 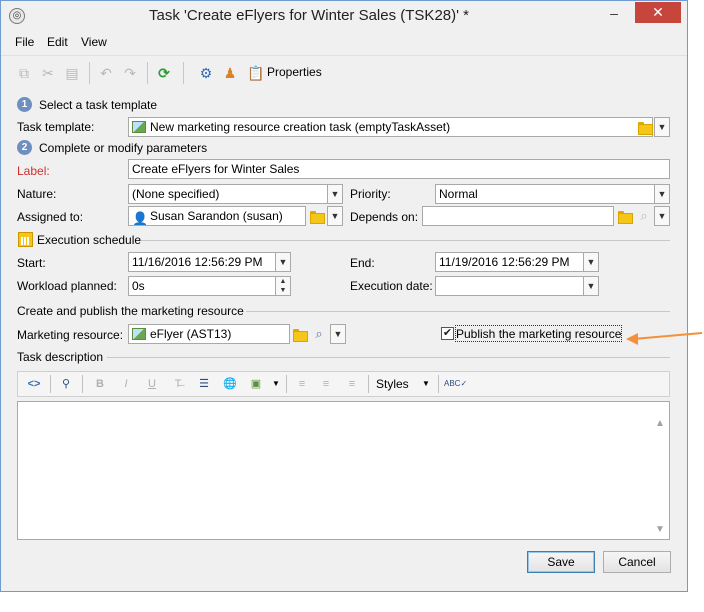 What do you see at coordinates (256, 73) in the screenshot?
I see `properties-clipboard-icon: 📋` at bounding box center [256, 73].